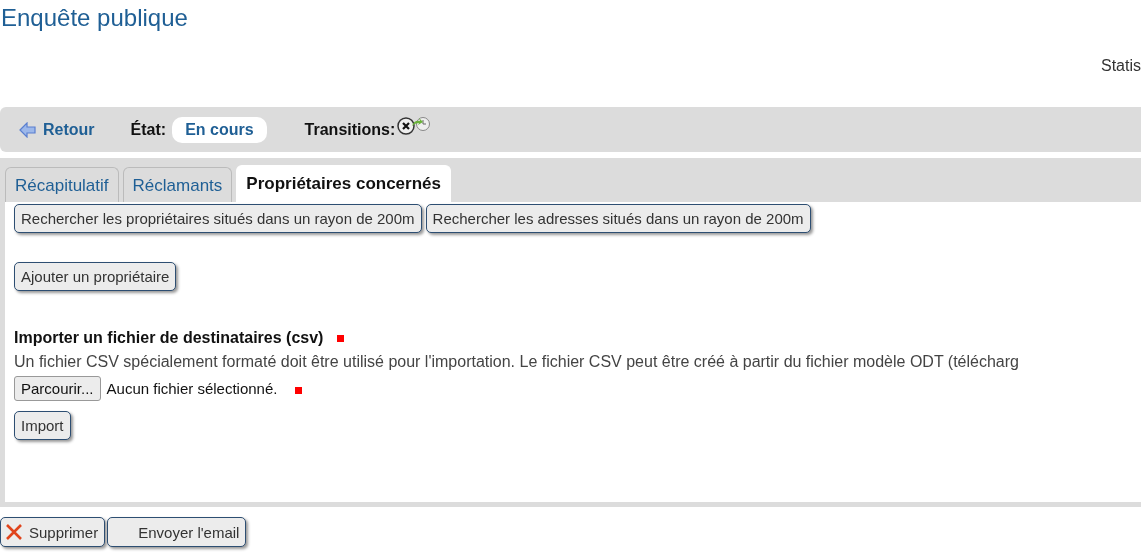 This screenshot has height=557, width=1141. I want to click on import-heading: Importer un fichier de destinataires (csv), so click(169, 338).